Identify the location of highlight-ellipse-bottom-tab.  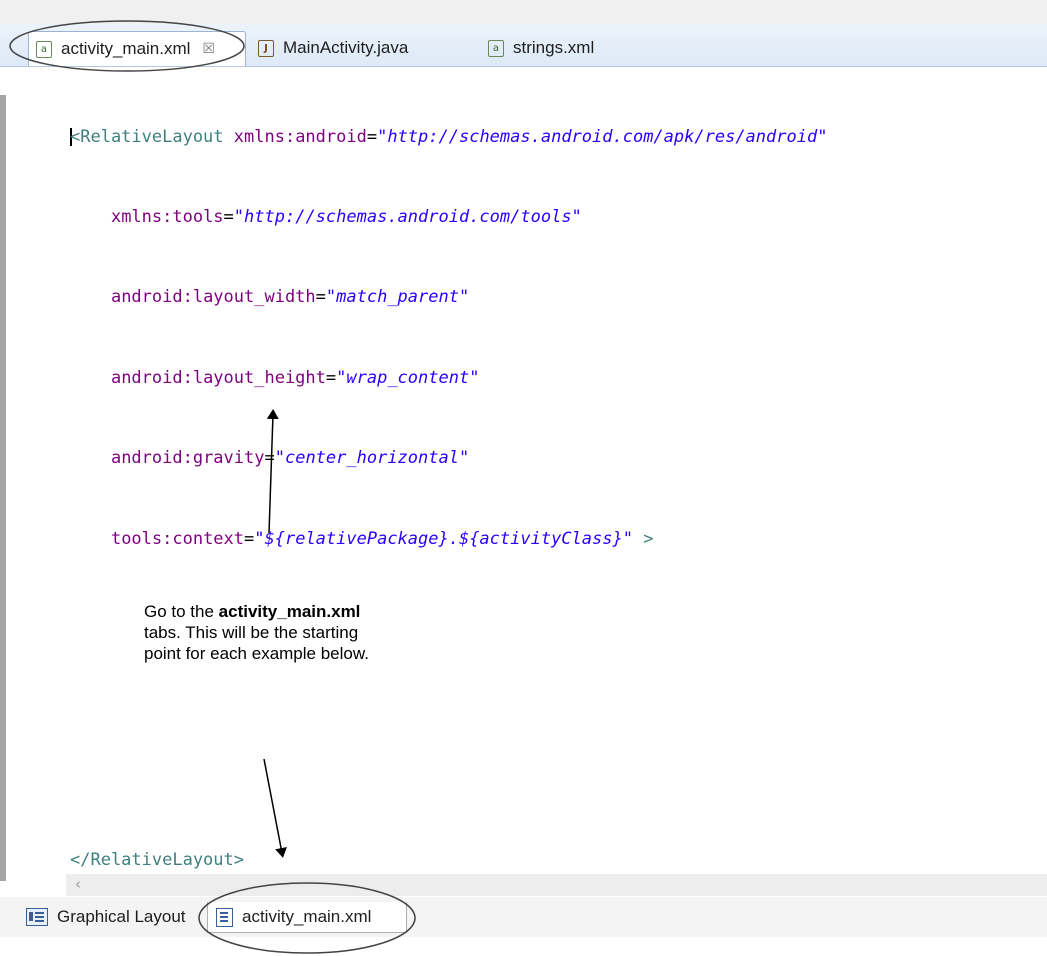
(307, 918).